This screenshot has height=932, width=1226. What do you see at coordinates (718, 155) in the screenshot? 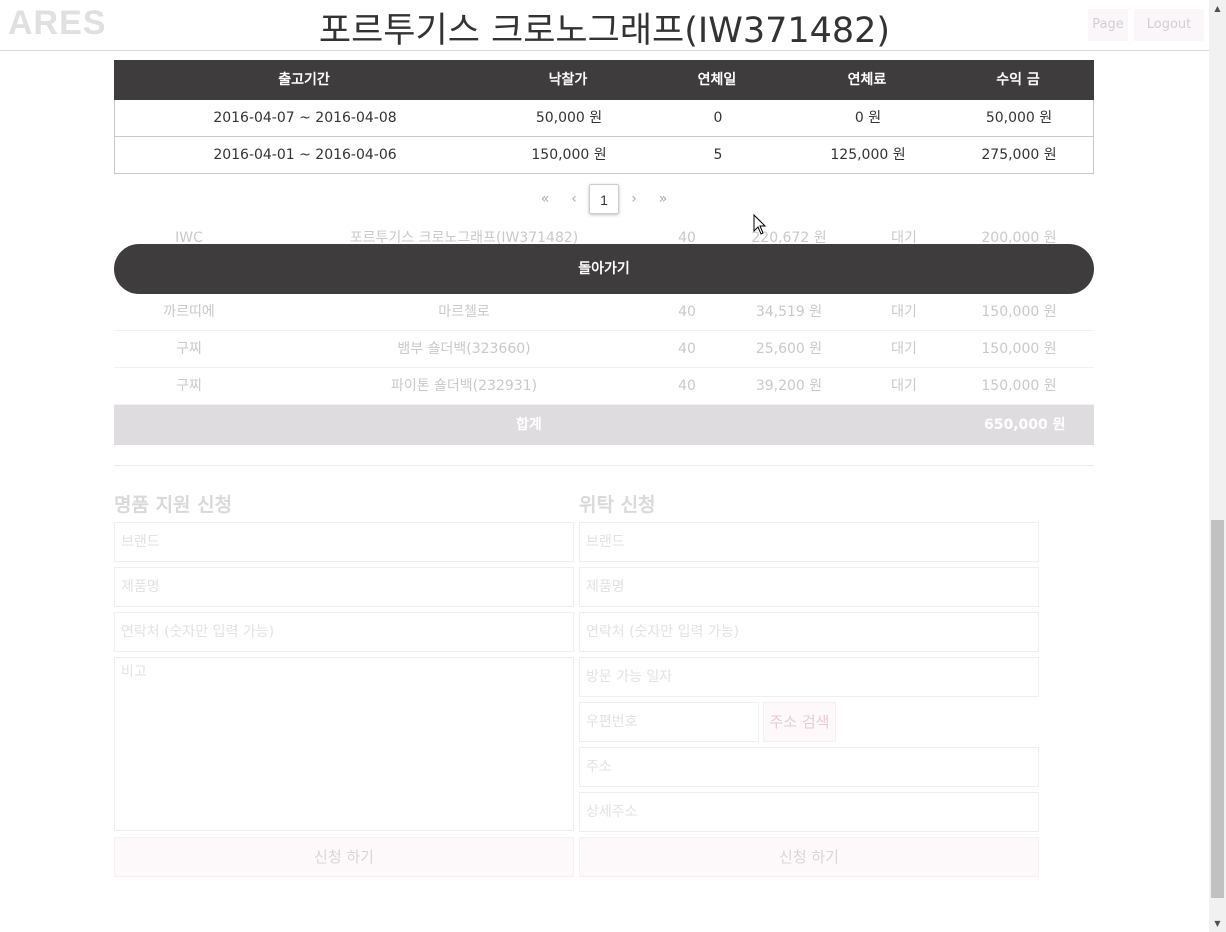
I see `cell-late-days: 5` at bounding box center [718, 155].